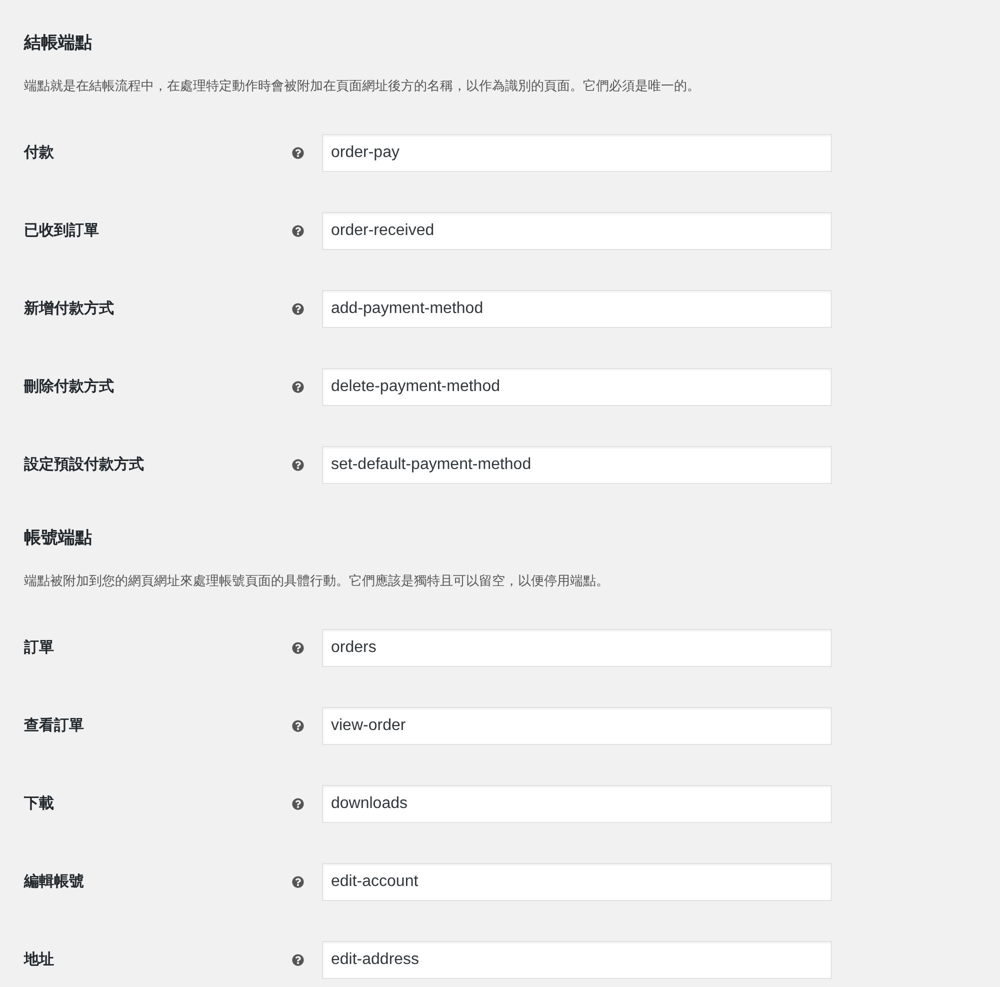 This screenshot has height=987, width=1000. Describe the element at coordinates (69, 386) in the screenshot. I see `field-label: 刪除付款方式` at that location.